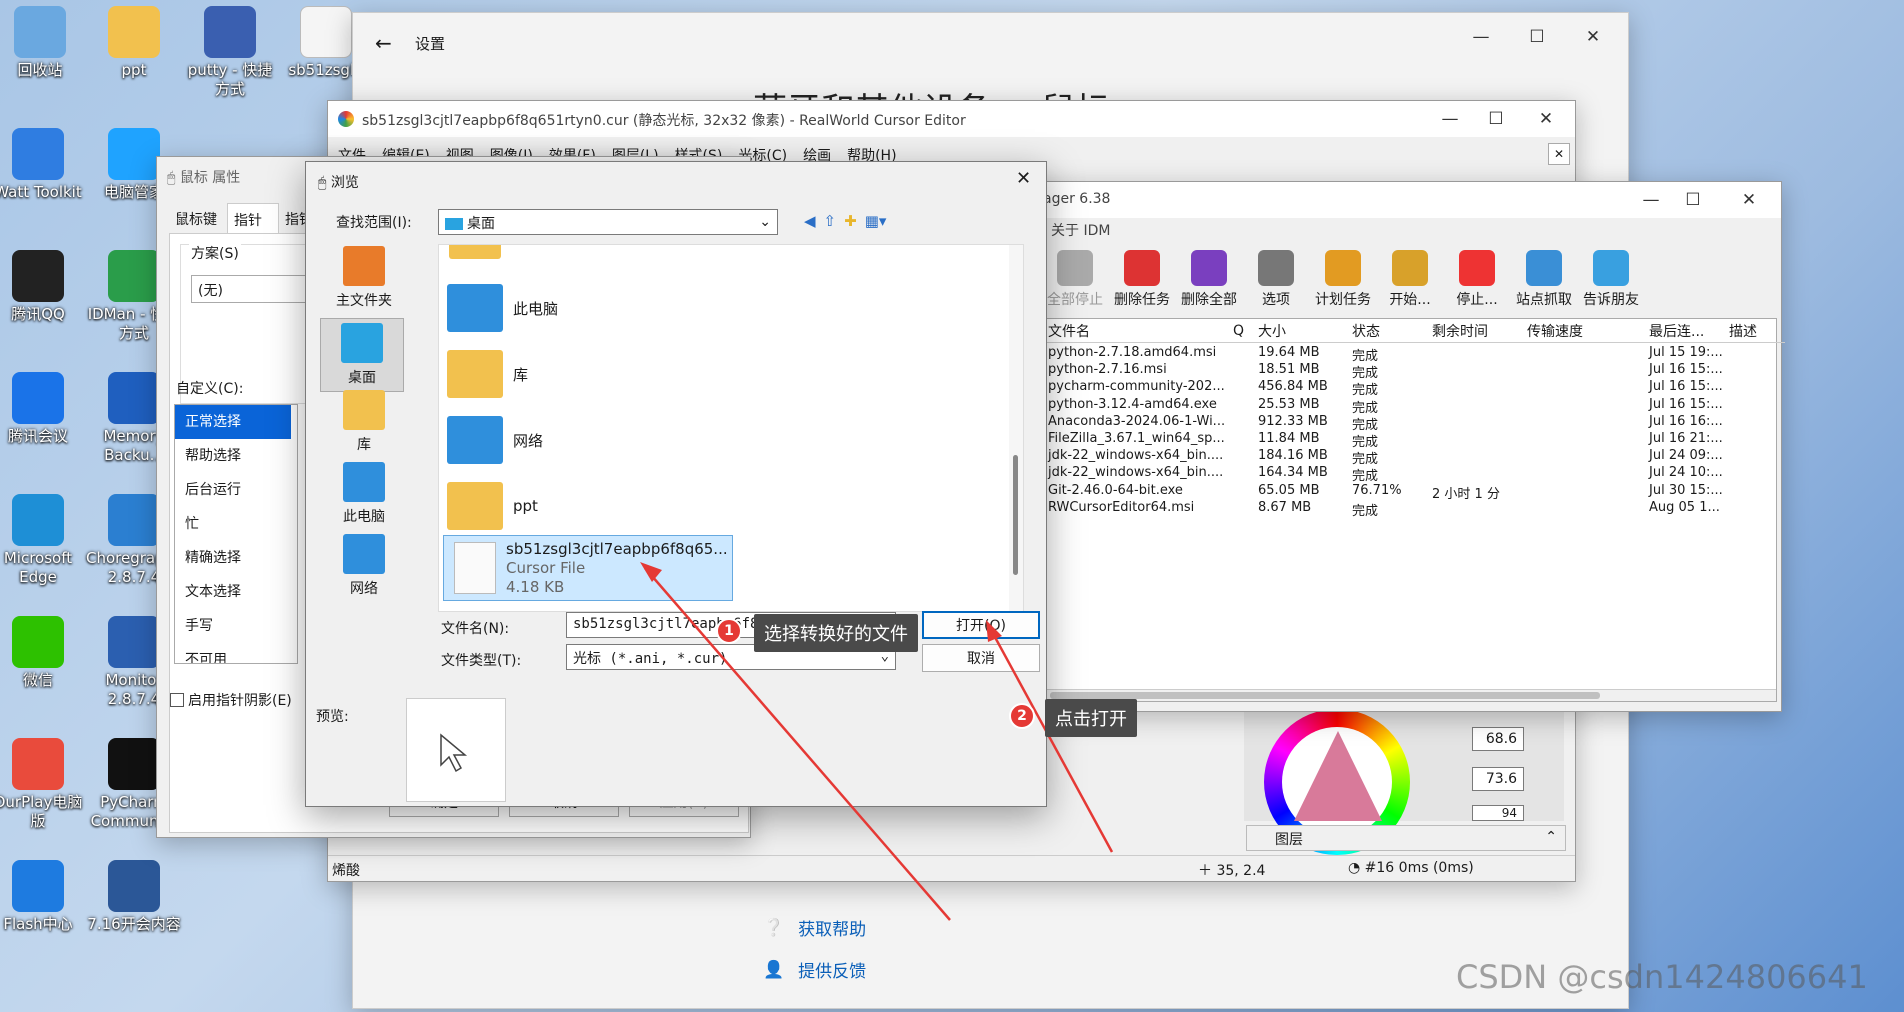 The width and height of the screenshot is (1904, 1012). I want to click on step-badge-2: 2, so click(1022, 716).